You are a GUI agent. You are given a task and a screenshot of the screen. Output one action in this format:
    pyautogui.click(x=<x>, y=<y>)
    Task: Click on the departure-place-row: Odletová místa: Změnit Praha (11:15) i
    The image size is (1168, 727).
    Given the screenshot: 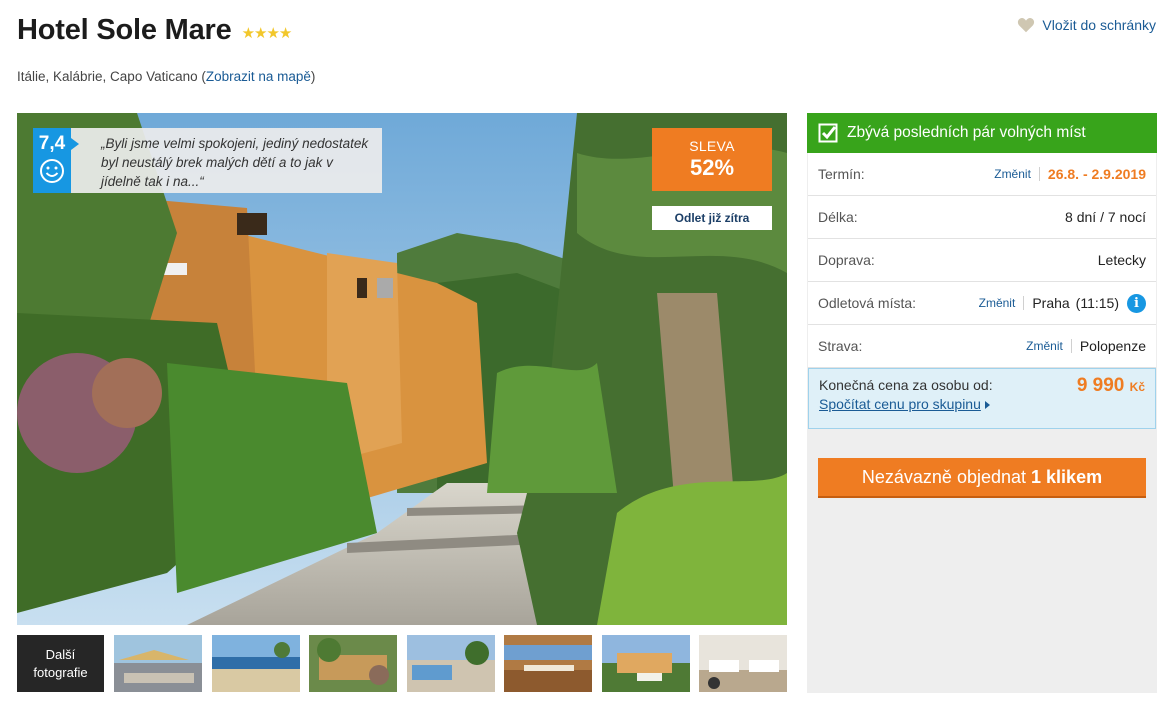 What is the action you would take?
    pyautogui.click(x=982, y=303)
    